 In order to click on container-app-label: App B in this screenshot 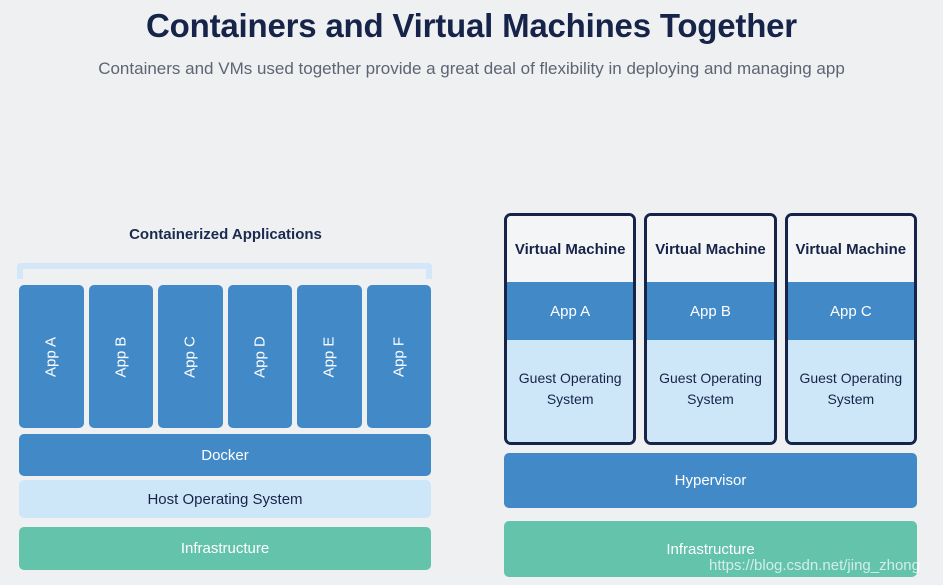, I will do `click(121, 356)`.